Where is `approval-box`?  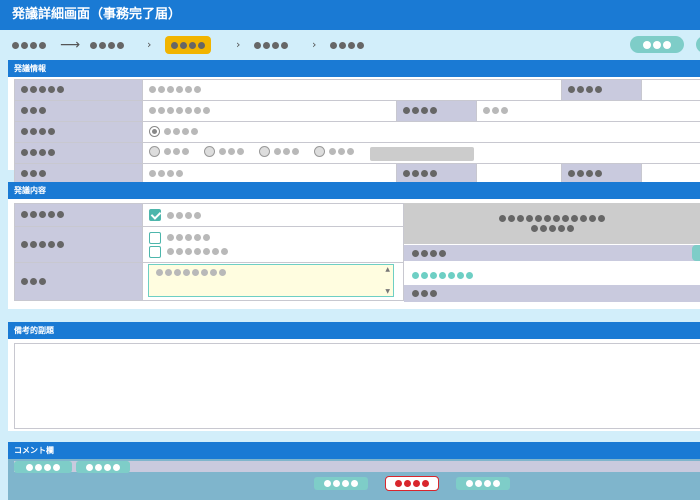
approval-box is located at coordinates (552, 253).